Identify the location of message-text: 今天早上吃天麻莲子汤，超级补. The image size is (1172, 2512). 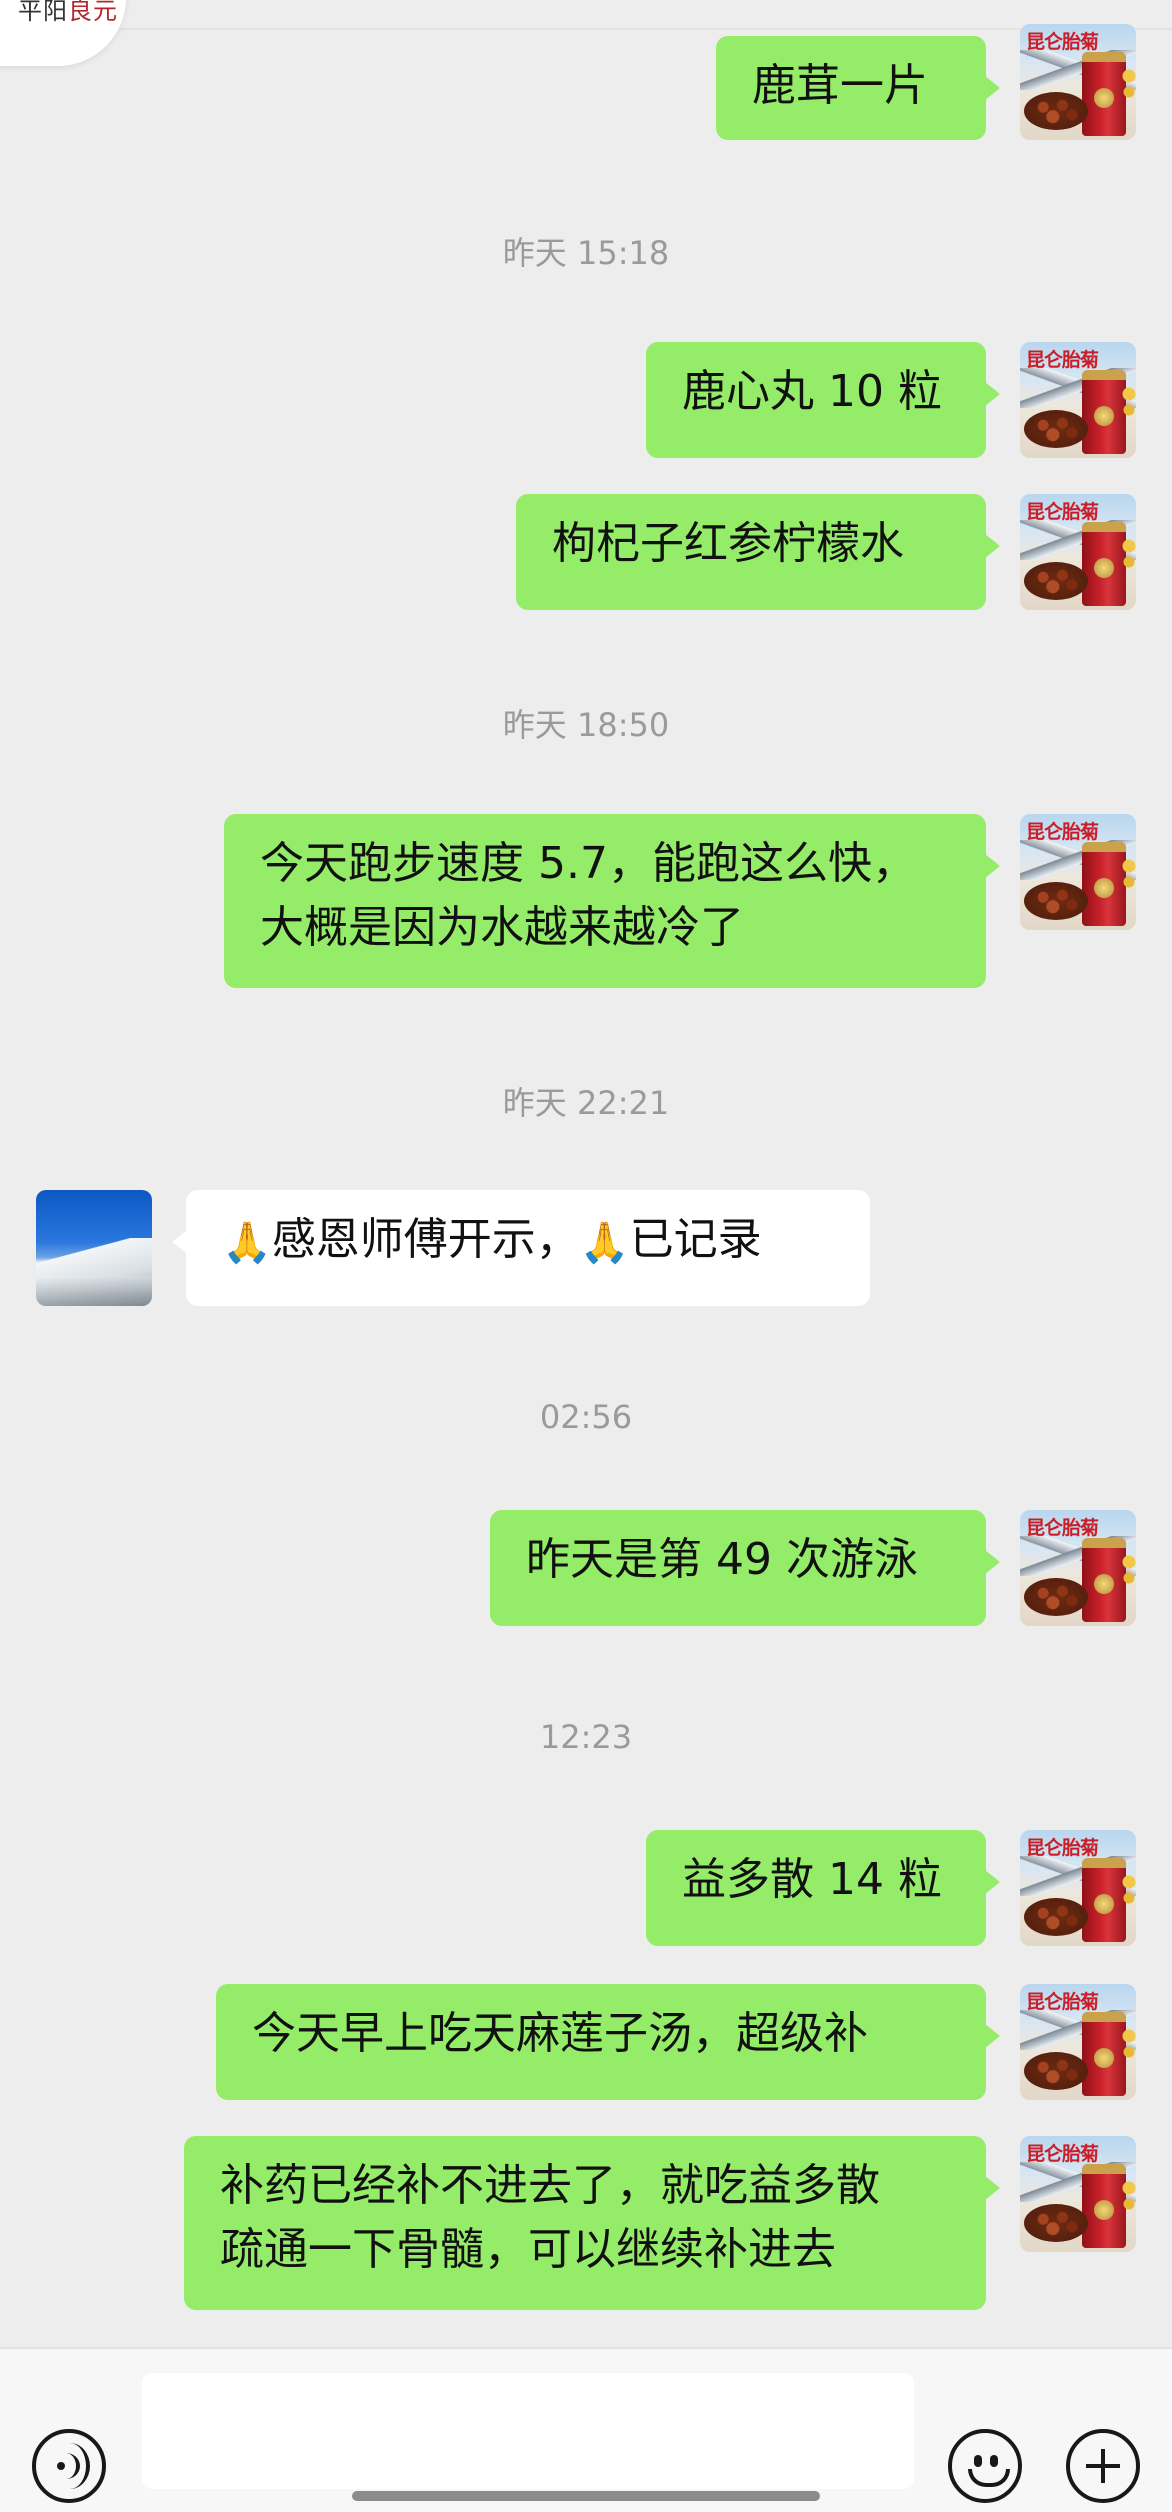
(560, 2033).